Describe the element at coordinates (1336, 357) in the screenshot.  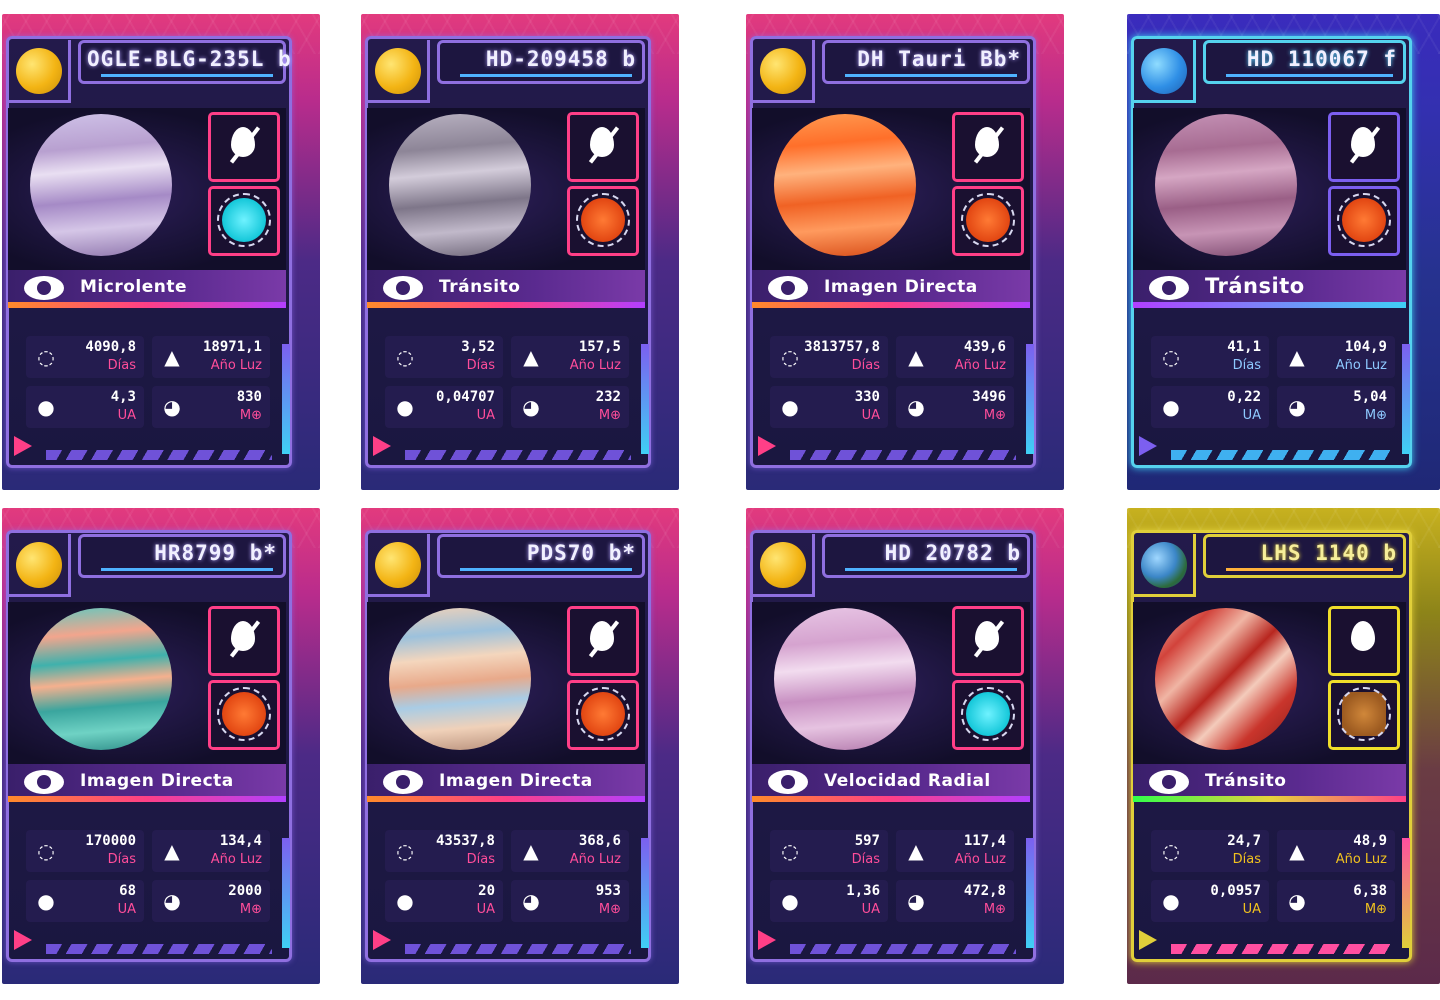
I see `stat-distance: ▲ 104,9 Año Luz` at that location.